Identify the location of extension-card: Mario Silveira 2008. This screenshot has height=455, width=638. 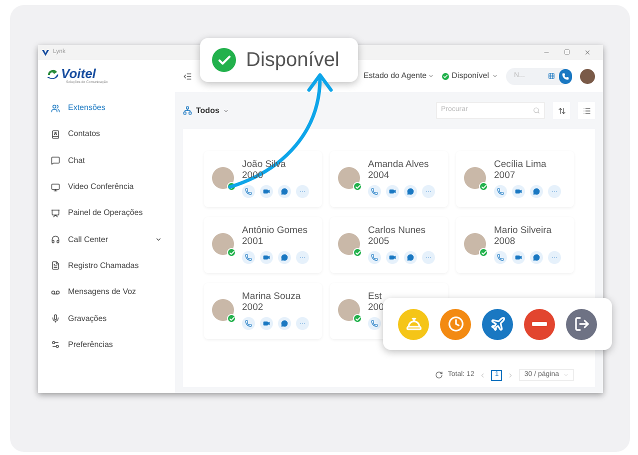
(515, 245).